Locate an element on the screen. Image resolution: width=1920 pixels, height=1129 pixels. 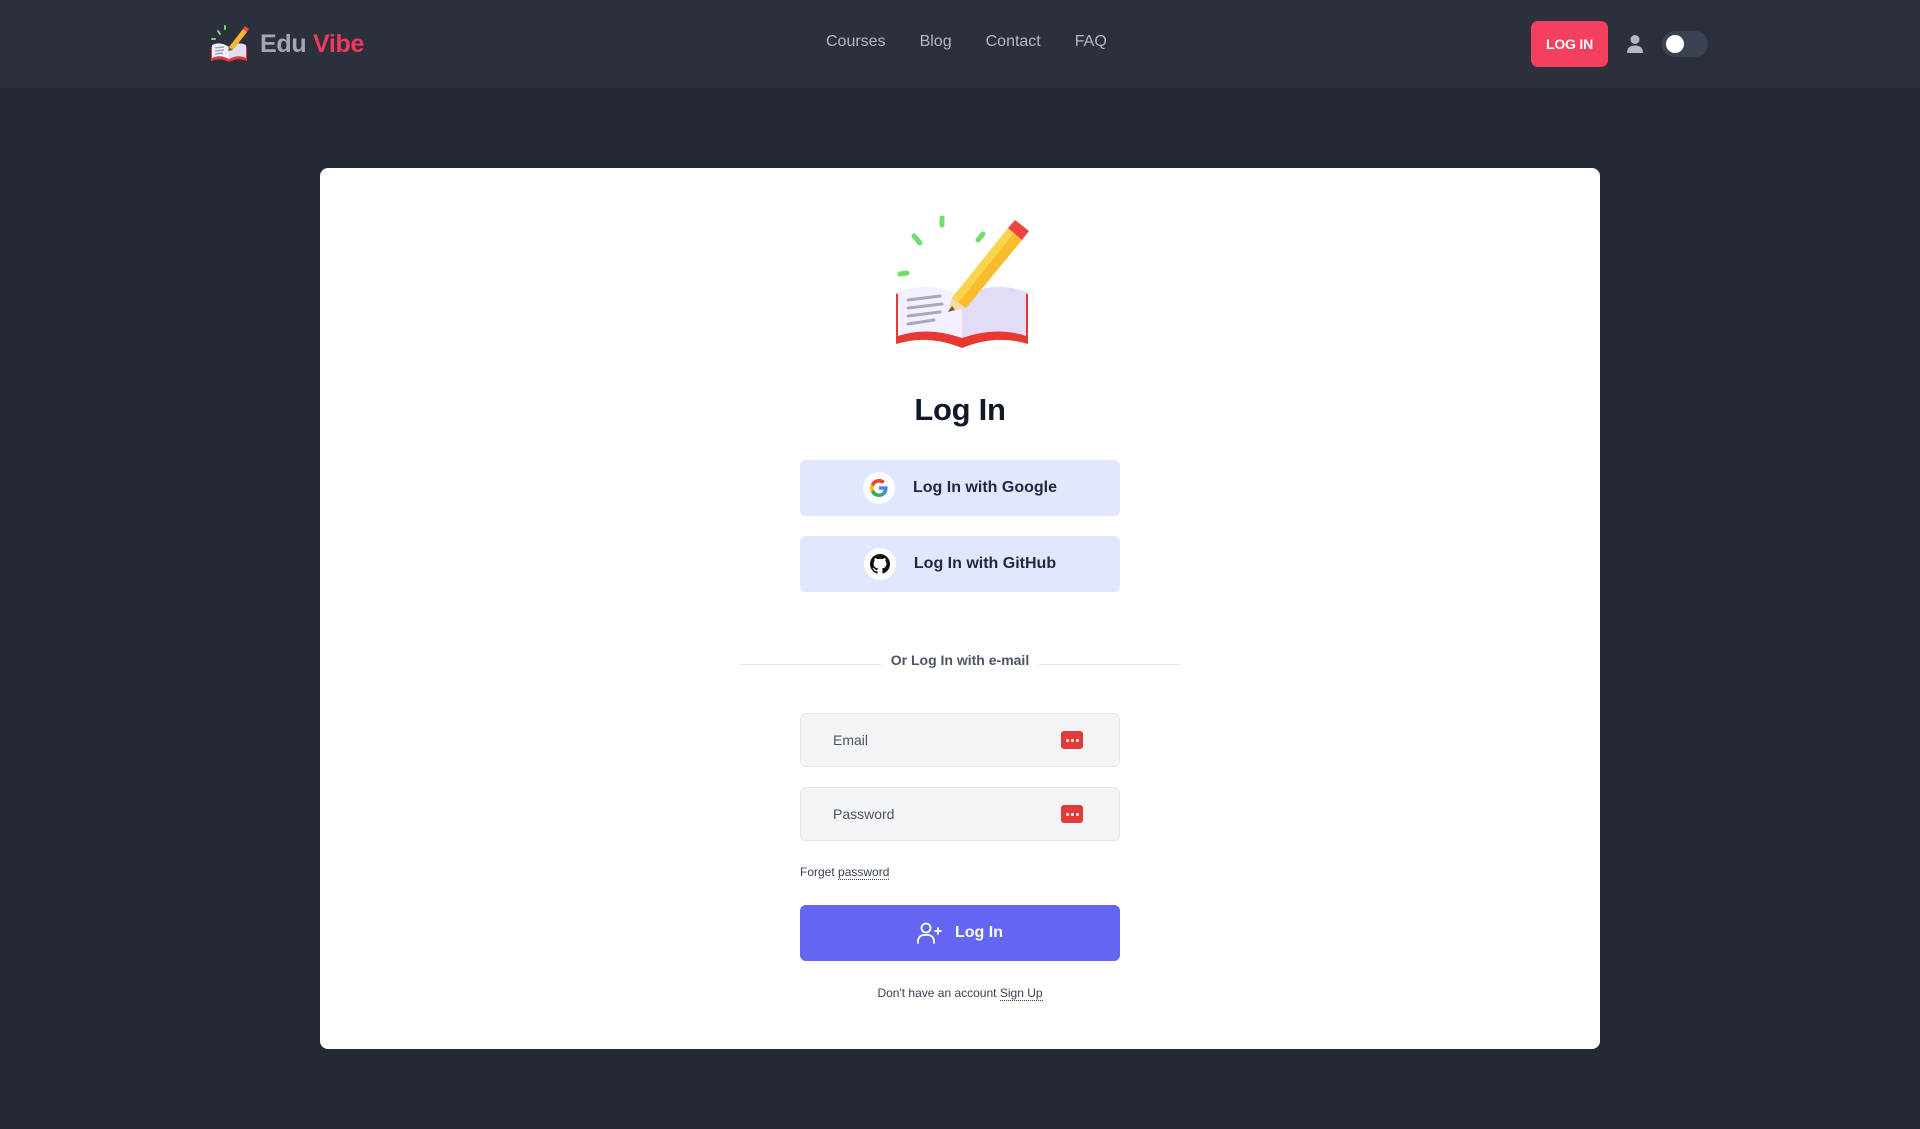
brand-name-part1: Edu is located at coordinates (283, 43).